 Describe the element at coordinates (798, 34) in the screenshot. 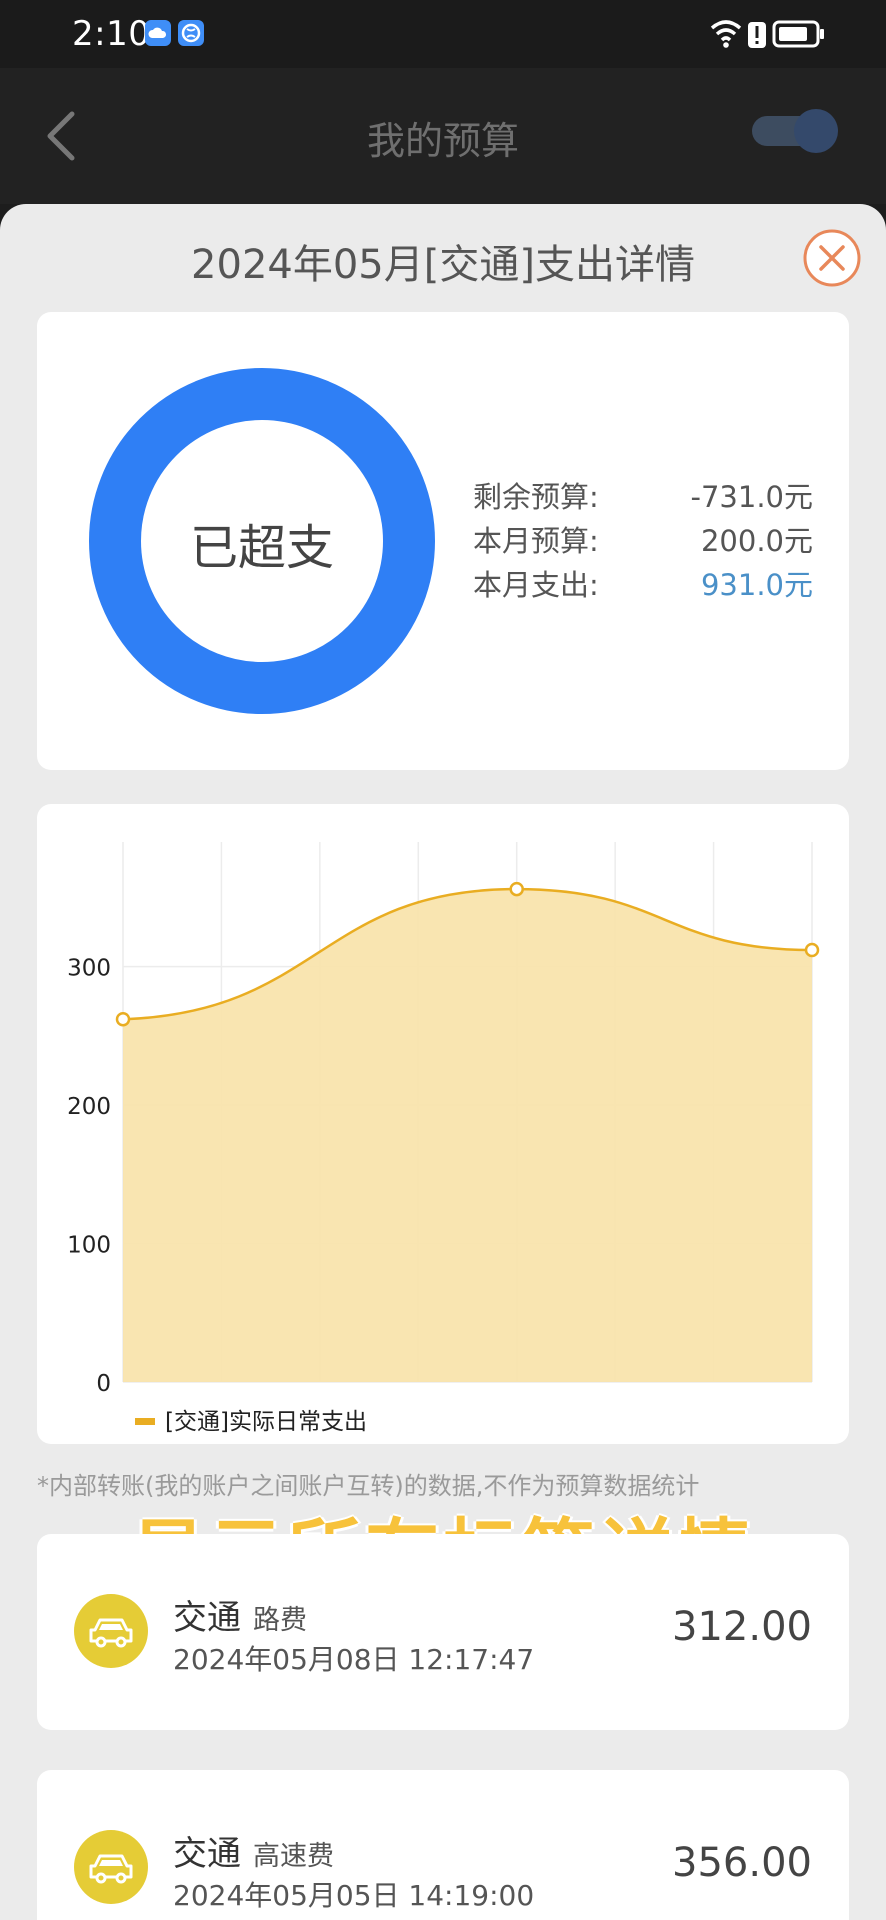

I see `battery-icon` at that location.